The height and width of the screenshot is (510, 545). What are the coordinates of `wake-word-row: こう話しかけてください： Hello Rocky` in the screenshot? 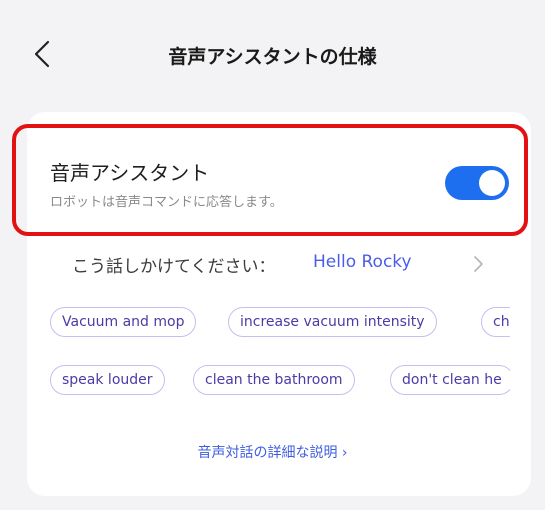 It's located at (279, 264).